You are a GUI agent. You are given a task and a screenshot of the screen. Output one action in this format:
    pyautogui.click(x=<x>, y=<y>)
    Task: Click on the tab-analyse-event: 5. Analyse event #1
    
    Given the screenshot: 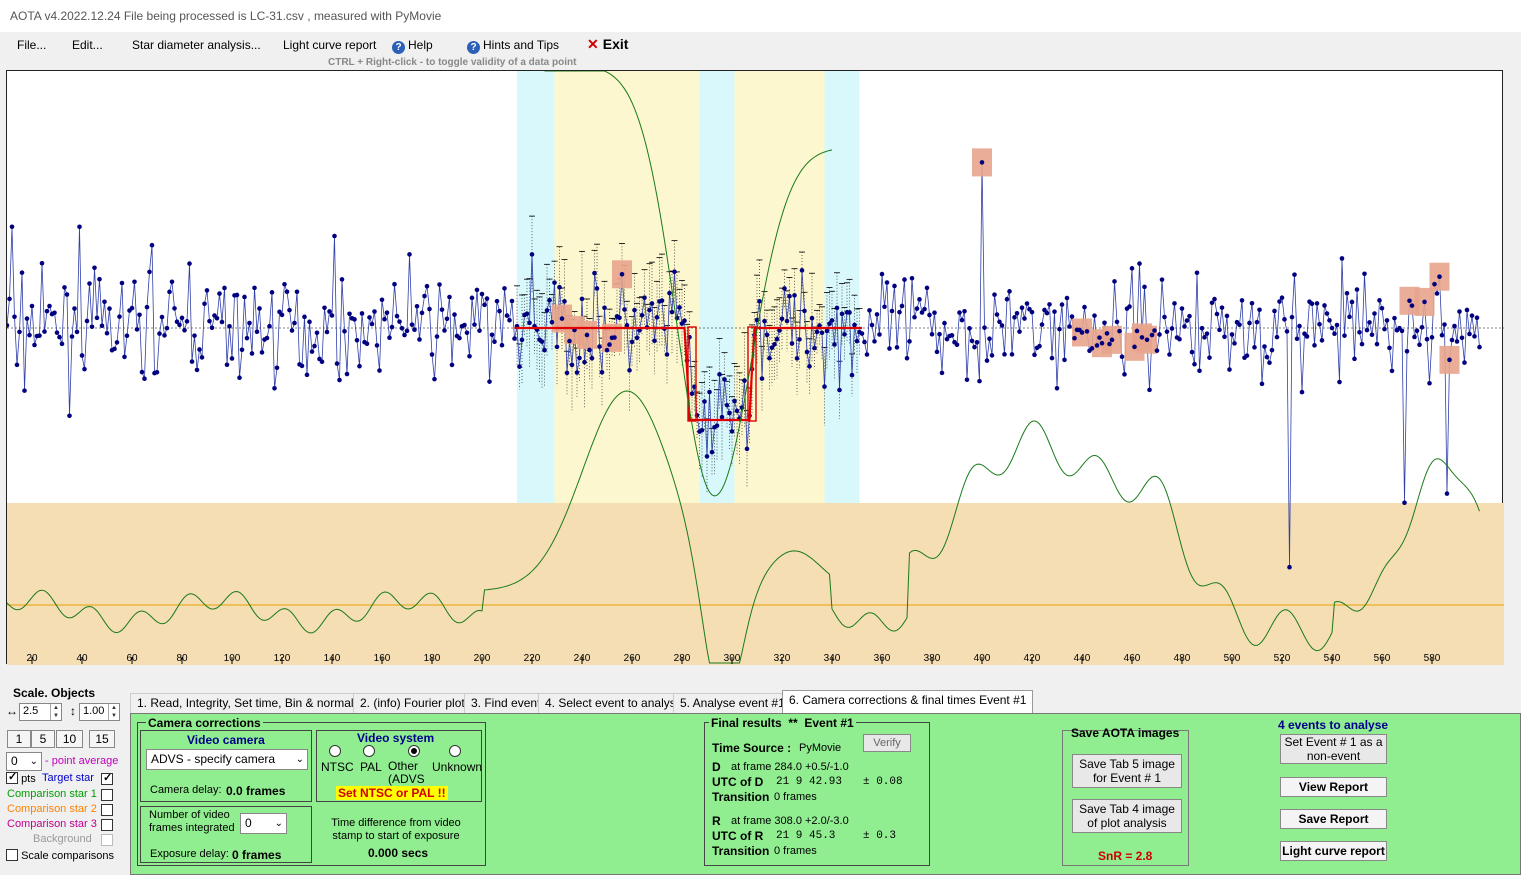 What is the action you would take?
    pyautogui.click(x=732, y=703)
    